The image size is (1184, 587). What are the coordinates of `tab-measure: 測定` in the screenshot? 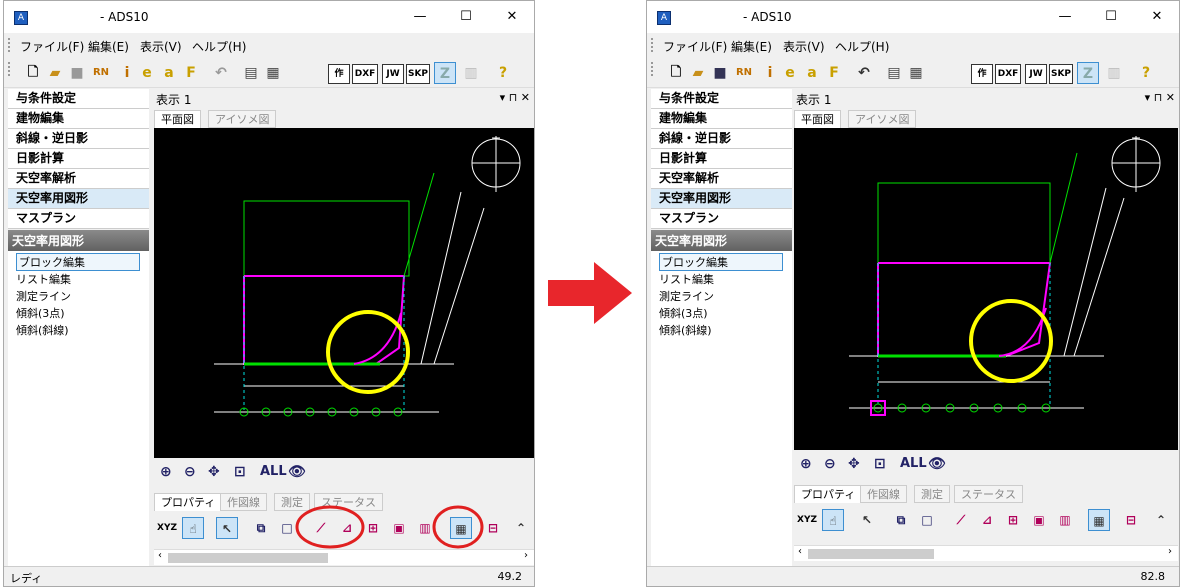 It's located at (932, 494).